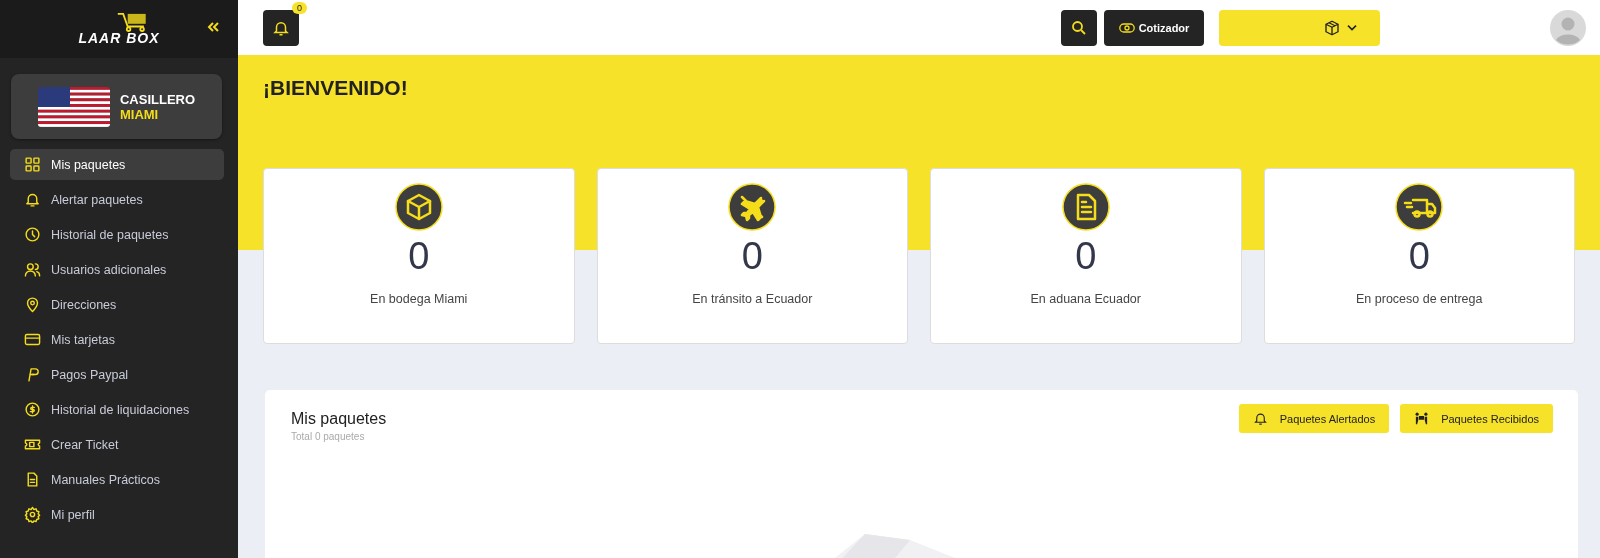  Describe the element at coordinates (32, 339) in the screenshot. I see `credit-card-icon` at that location.